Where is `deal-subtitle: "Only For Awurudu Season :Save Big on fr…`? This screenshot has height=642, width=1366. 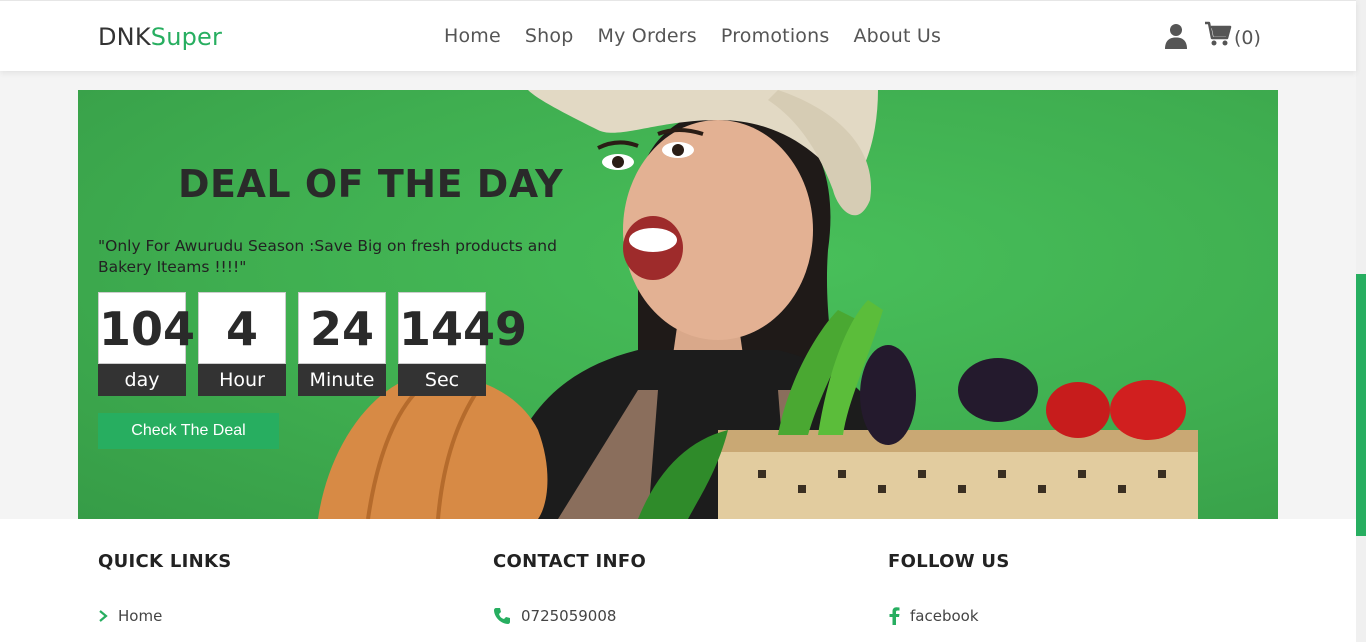
deal-subtitle: "Only For Awurudu Season :Save Big on fr… is located at coordinates (327, 256).